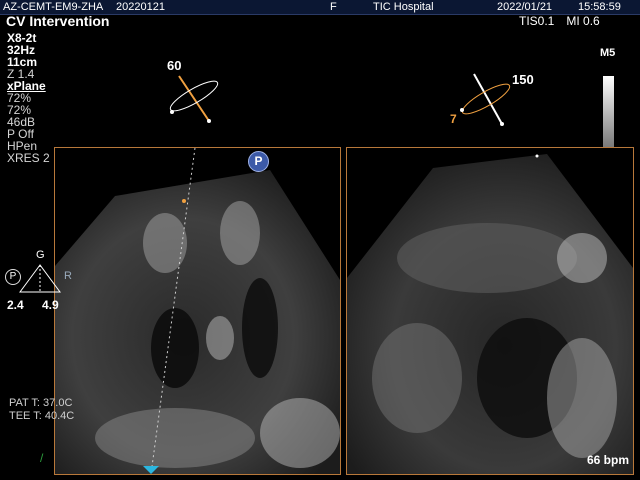 This screenshot has width=640, height=480. Describe the element at coordinates (608, 53) in the screenshot. I see `grayscale-map-label: M5` at that location.